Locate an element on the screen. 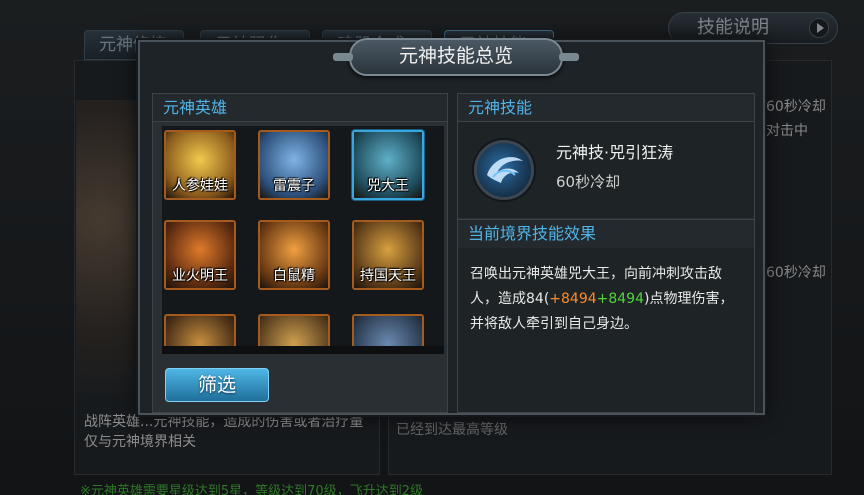 Image resolution: width=864 pixels, height=495 pixels. hero-card: 雷震子 is located at coordinates (294, 165).